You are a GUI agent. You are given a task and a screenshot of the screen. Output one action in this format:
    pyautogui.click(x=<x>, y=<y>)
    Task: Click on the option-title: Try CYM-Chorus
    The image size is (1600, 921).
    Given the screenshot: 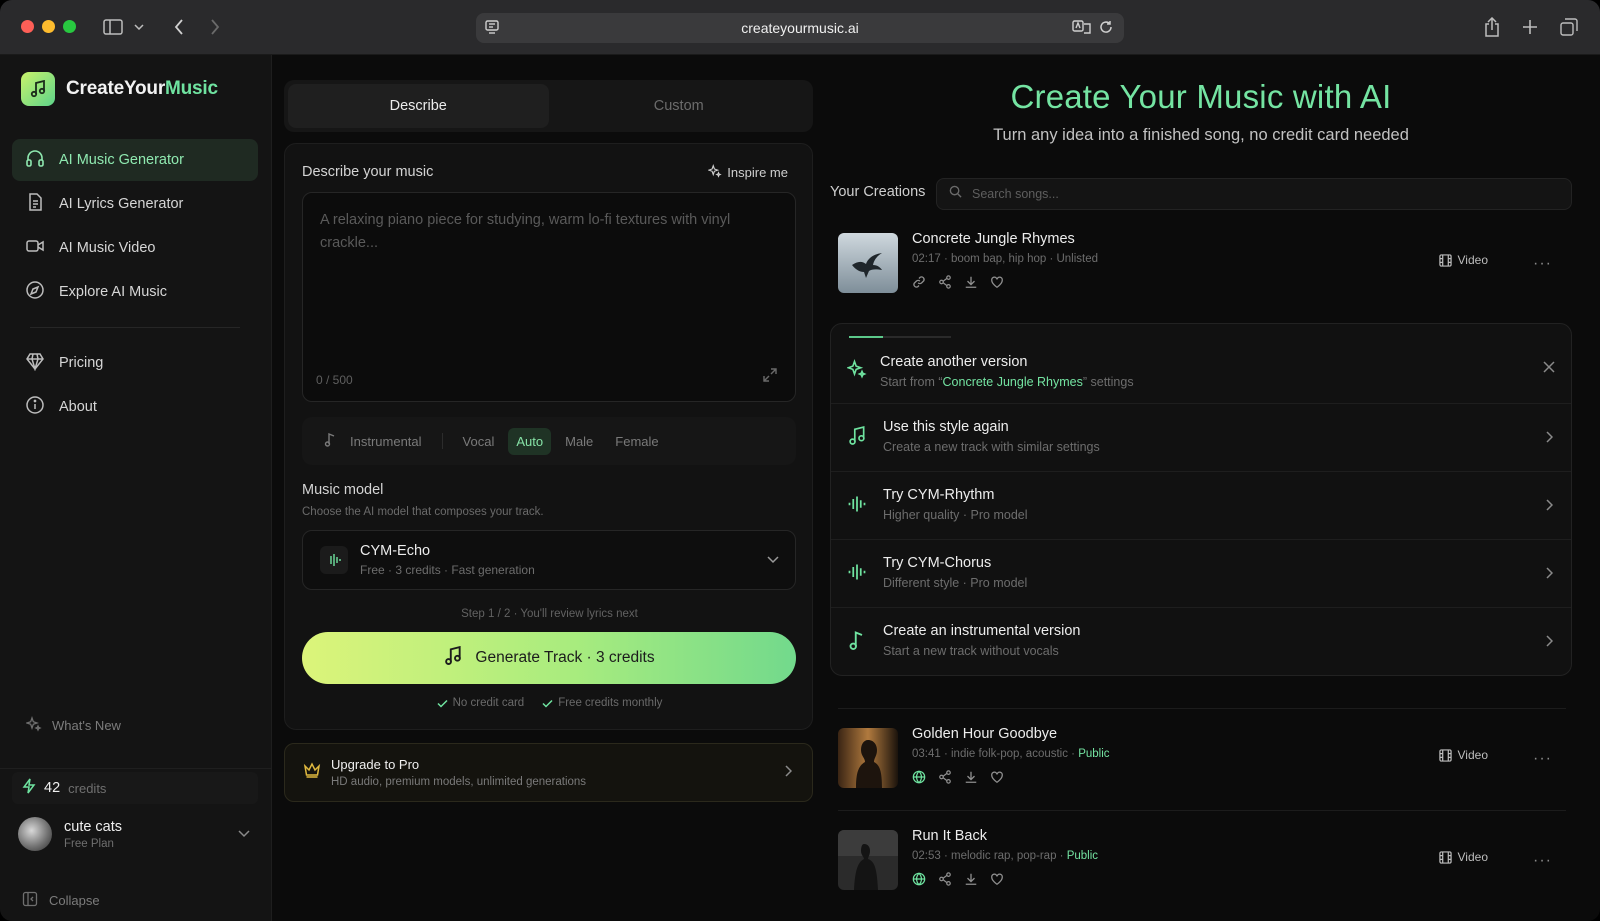 What is the action you would take?
    pyautogui.click(x=937, y=563)
    